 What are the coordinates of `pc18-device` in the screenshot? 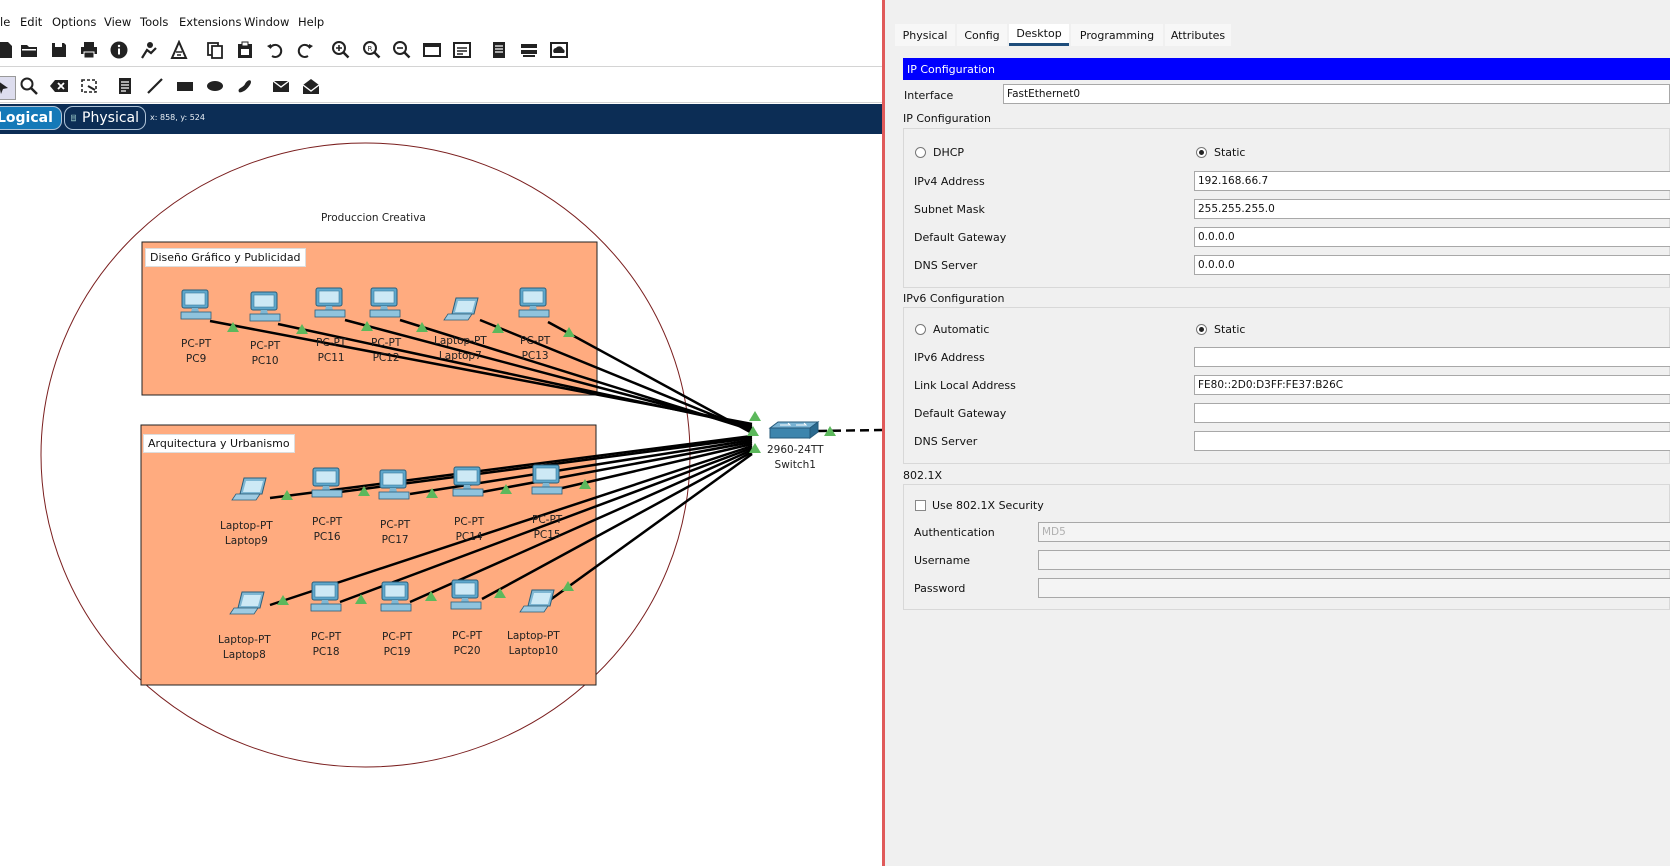 It's located at (326, 596).